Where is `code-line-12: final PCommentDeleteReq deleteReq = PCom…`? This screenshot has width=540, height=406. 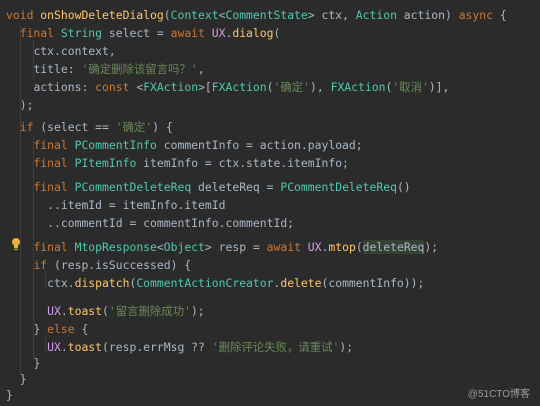
code-line-12: final PCommentDeleteReq deleteReq = PCom… is located at coordinates (208, 187).